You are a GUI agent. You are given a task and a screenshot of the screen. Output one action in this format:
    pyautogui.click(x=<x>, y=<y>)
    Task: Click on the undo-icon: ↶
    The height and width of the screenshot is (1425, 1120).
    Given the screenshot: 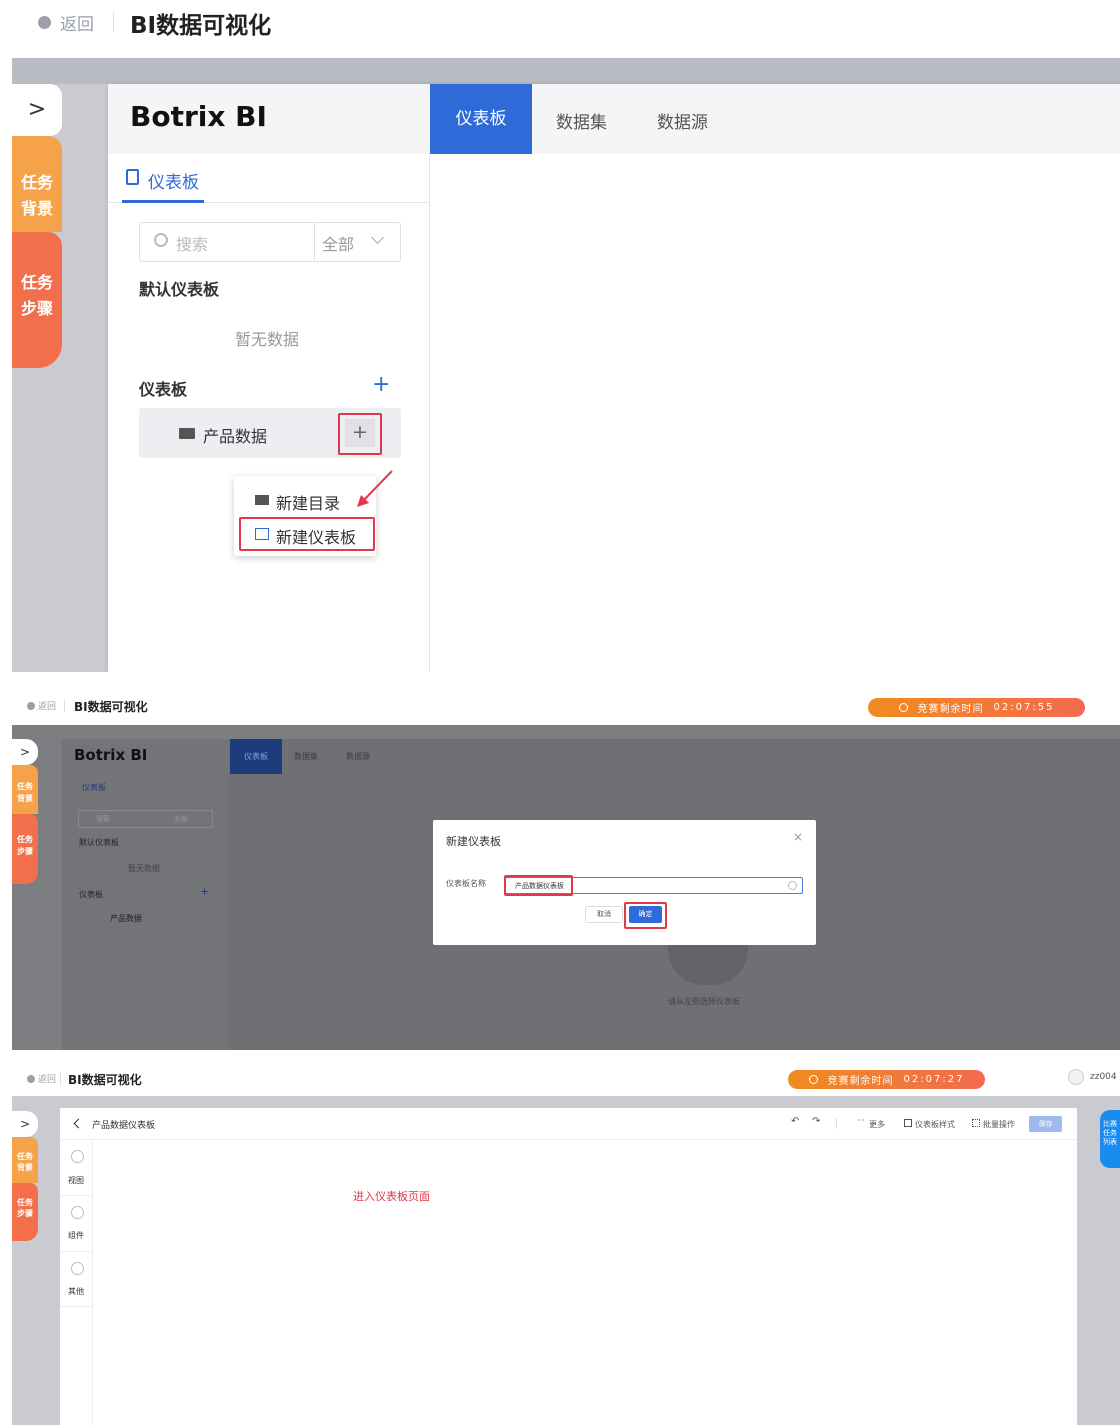 What is the action you would take?
    pyautogui.click(x=795, y=1121)
    